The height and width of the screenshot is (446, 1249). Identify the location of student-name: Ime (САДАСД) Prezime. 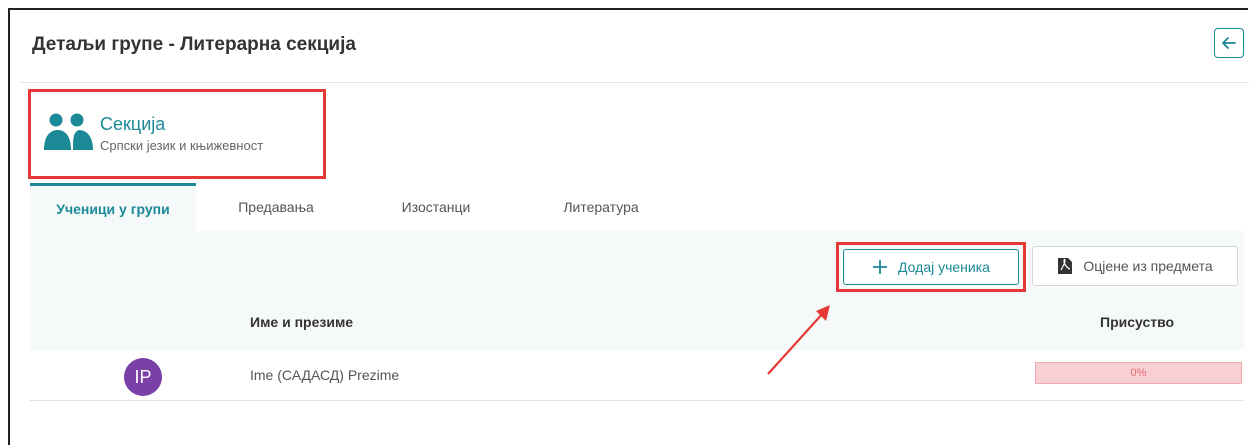
(324, 375).